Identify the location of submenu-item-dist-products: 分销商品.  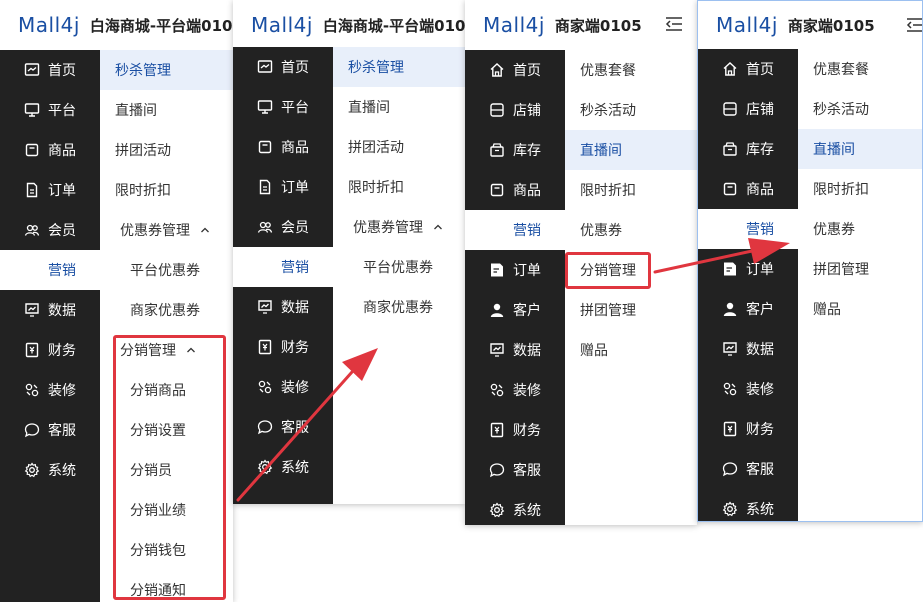
(166, 390).